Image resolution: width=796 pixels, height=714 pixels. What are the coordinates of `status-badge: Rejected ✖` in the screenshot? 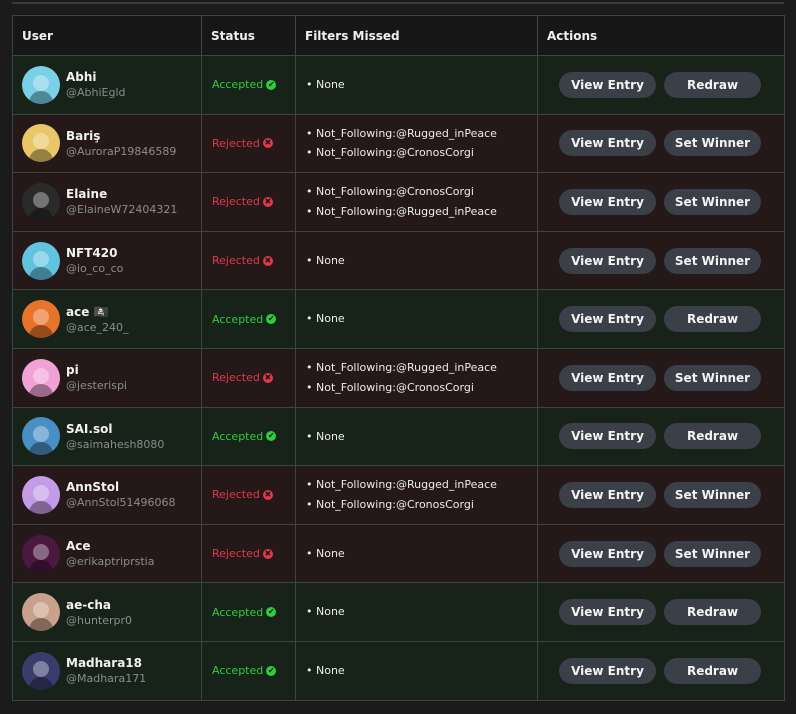 It's located at (248, 260).